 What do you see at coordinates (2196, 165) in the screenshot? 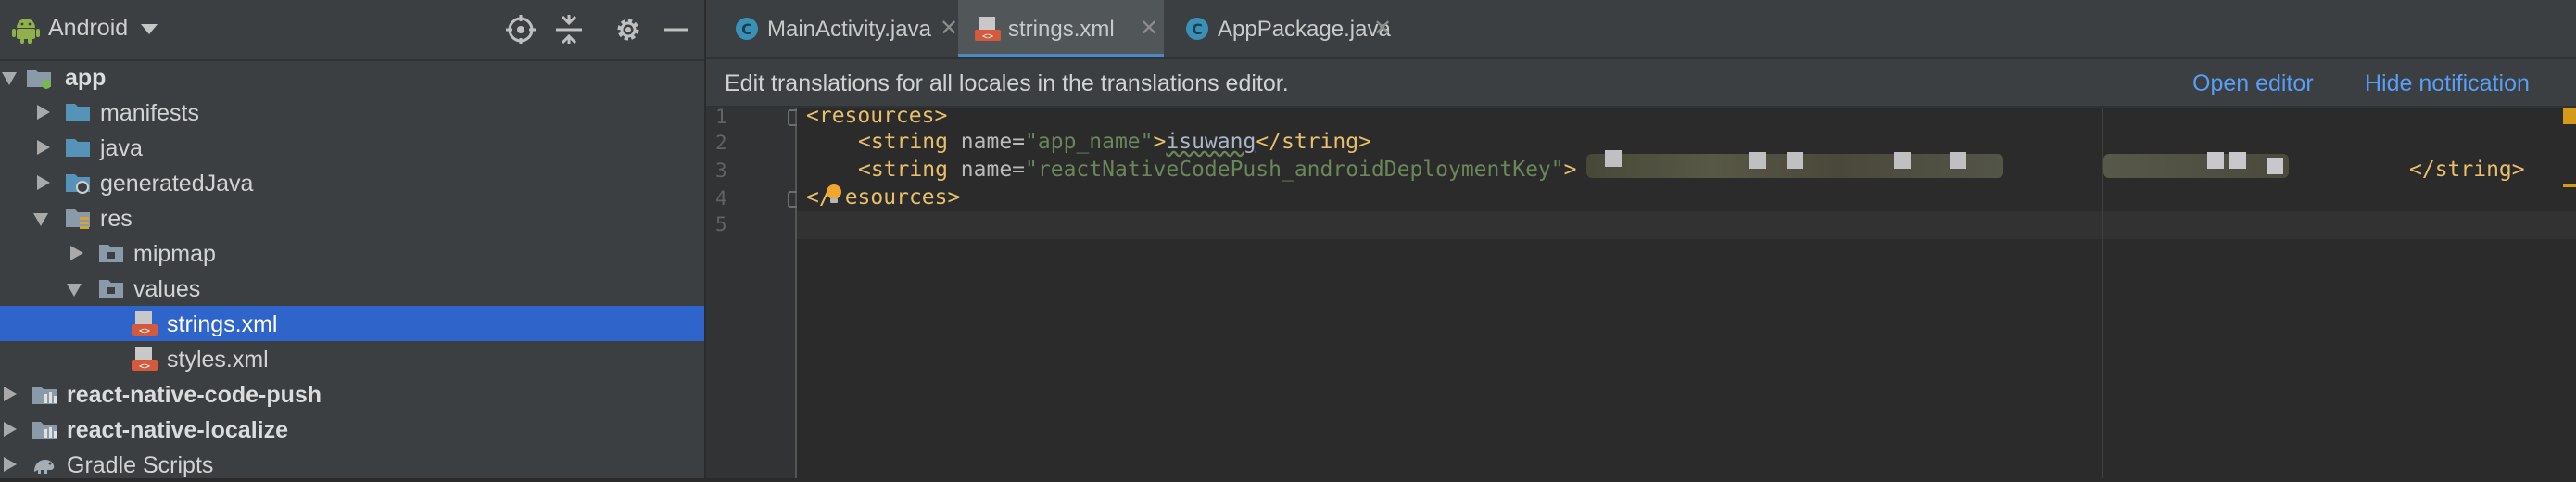
I see `redacted-deployment-key-tail` at bounding box center [2196, 165].